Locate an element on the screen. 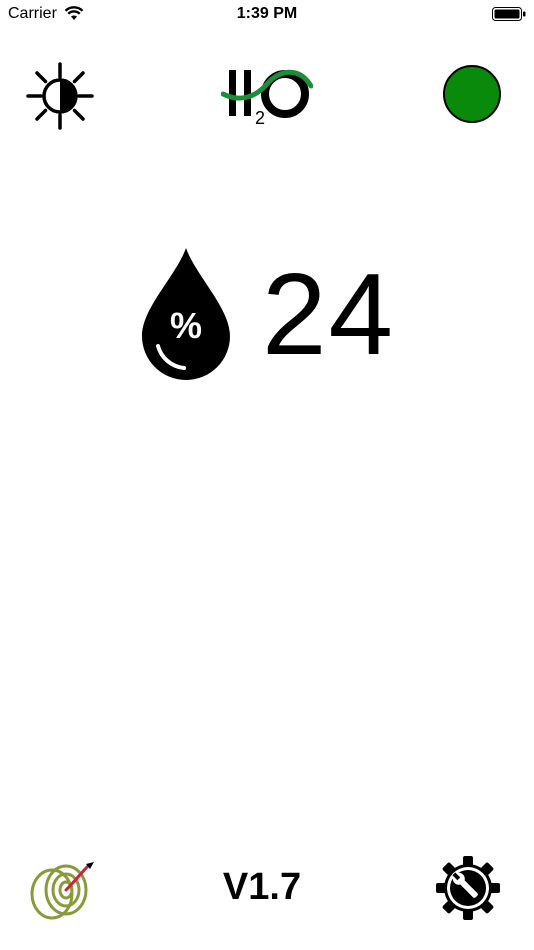 This screenshot has height=950, width=534. brightness-button is located at coordinates (60, 96).